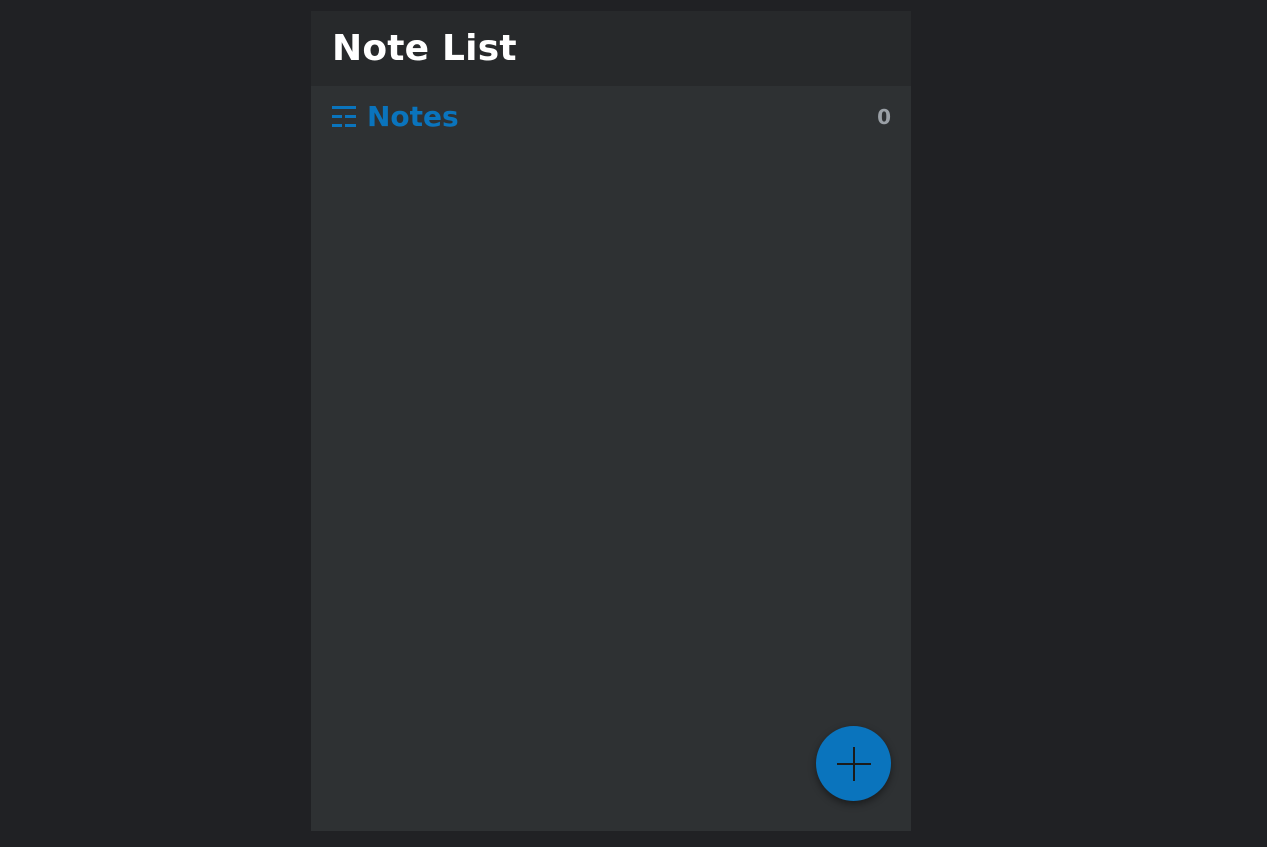 The height and width of the screenshot is (847, 1267). Describe the element at coordinates (344, 117) in the screenshot. I see `list-icon` at that location.